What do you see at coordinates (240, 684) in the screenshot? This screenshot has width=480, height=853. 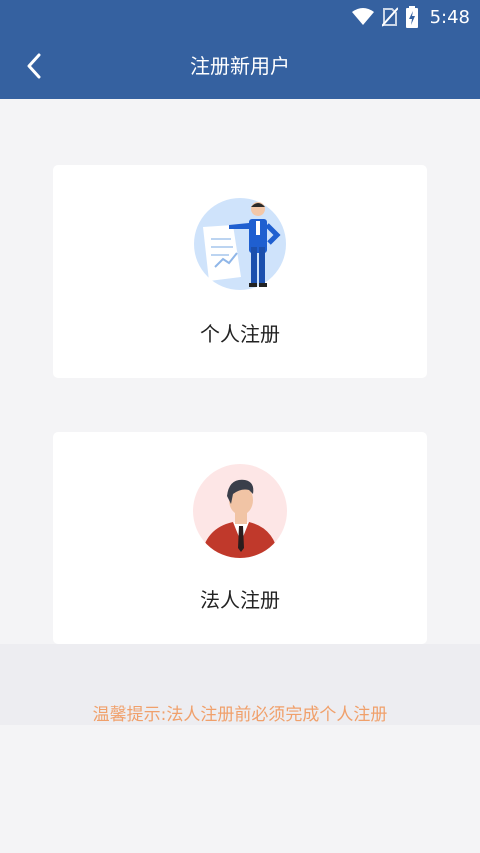 I see `tip-band: 温馨提示:法人注册前必须完成个人注册` at bounding box center [240, 684].